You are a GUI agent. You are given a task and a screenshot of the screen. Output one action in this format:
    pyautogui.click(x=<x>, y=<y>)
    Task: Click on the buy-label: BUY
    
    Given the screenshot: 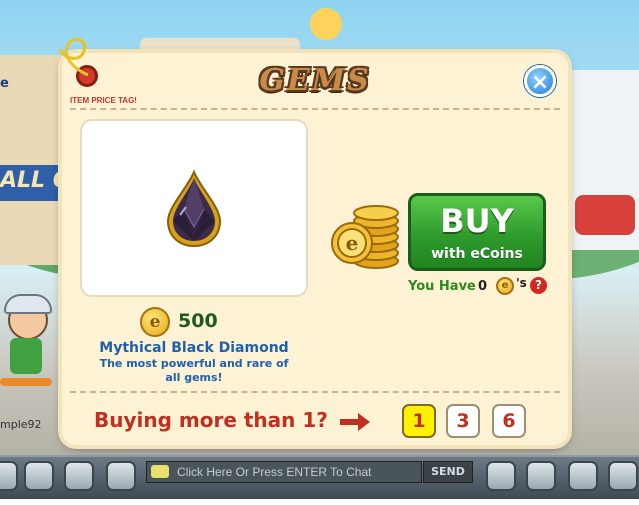 What is the action you would take?
    pyautogui.click(x=477, y=221)
    